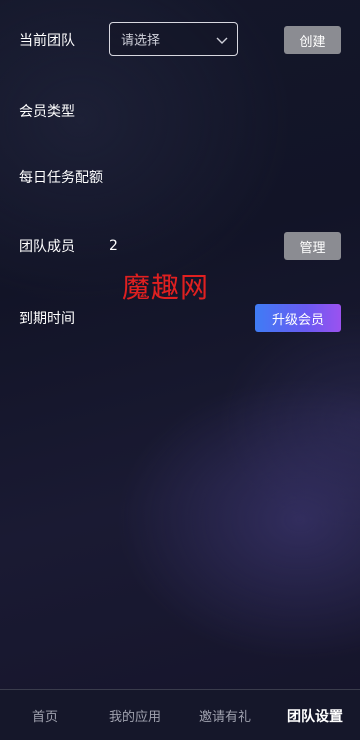 The height and width of the screenshot is (740, 360). I want to click on tab-my-apps: 我的应用, so click(135, 715).